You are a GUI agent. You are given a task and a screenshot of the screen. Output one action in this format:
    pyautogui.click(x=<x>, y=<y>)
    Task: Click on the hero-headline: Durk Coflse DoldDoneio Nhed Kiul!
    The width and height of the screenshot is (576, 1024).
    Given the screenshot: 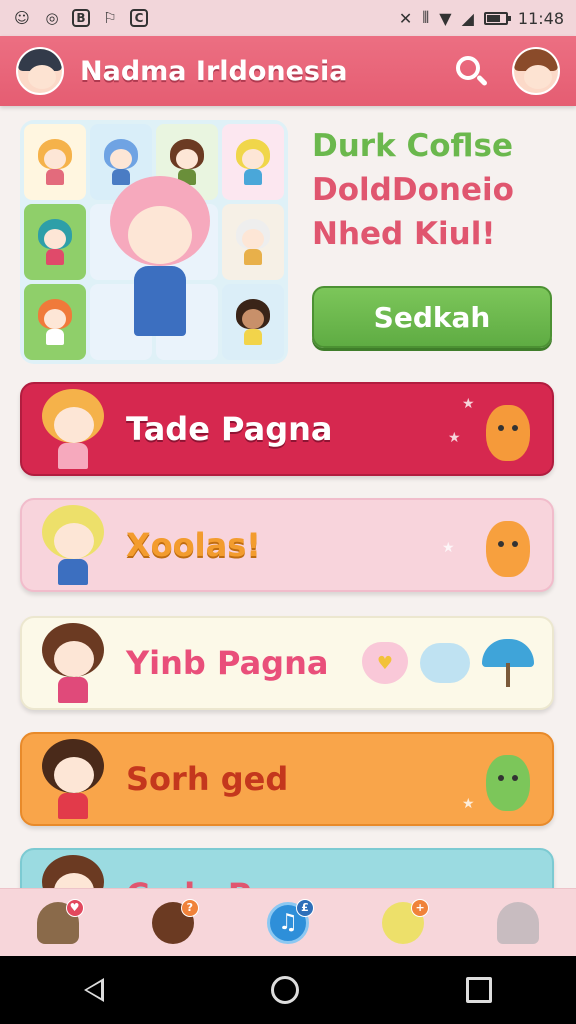 What is the action you would take?
    pyautogui.click(x=437, y=190)
    